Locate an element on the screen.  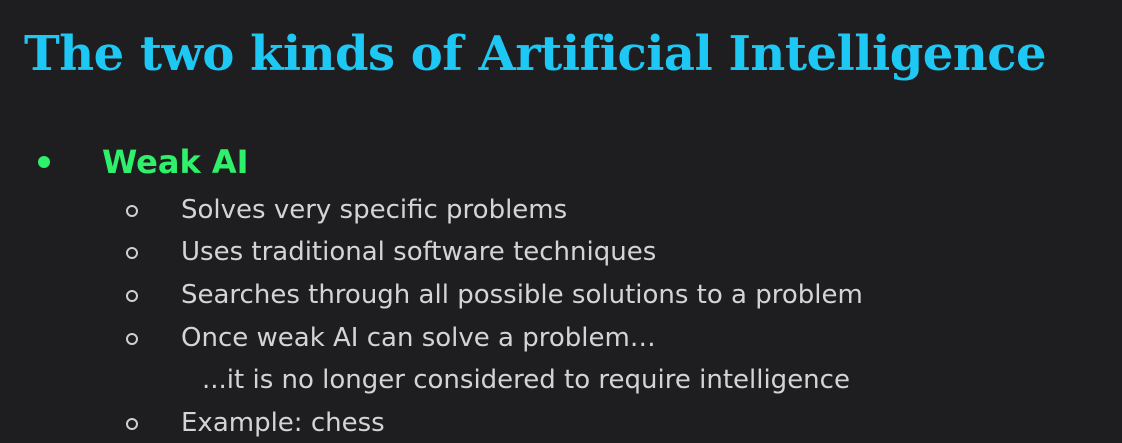
sub-bullet-item: Solves very specific problems is located at coordinates (346, 210).